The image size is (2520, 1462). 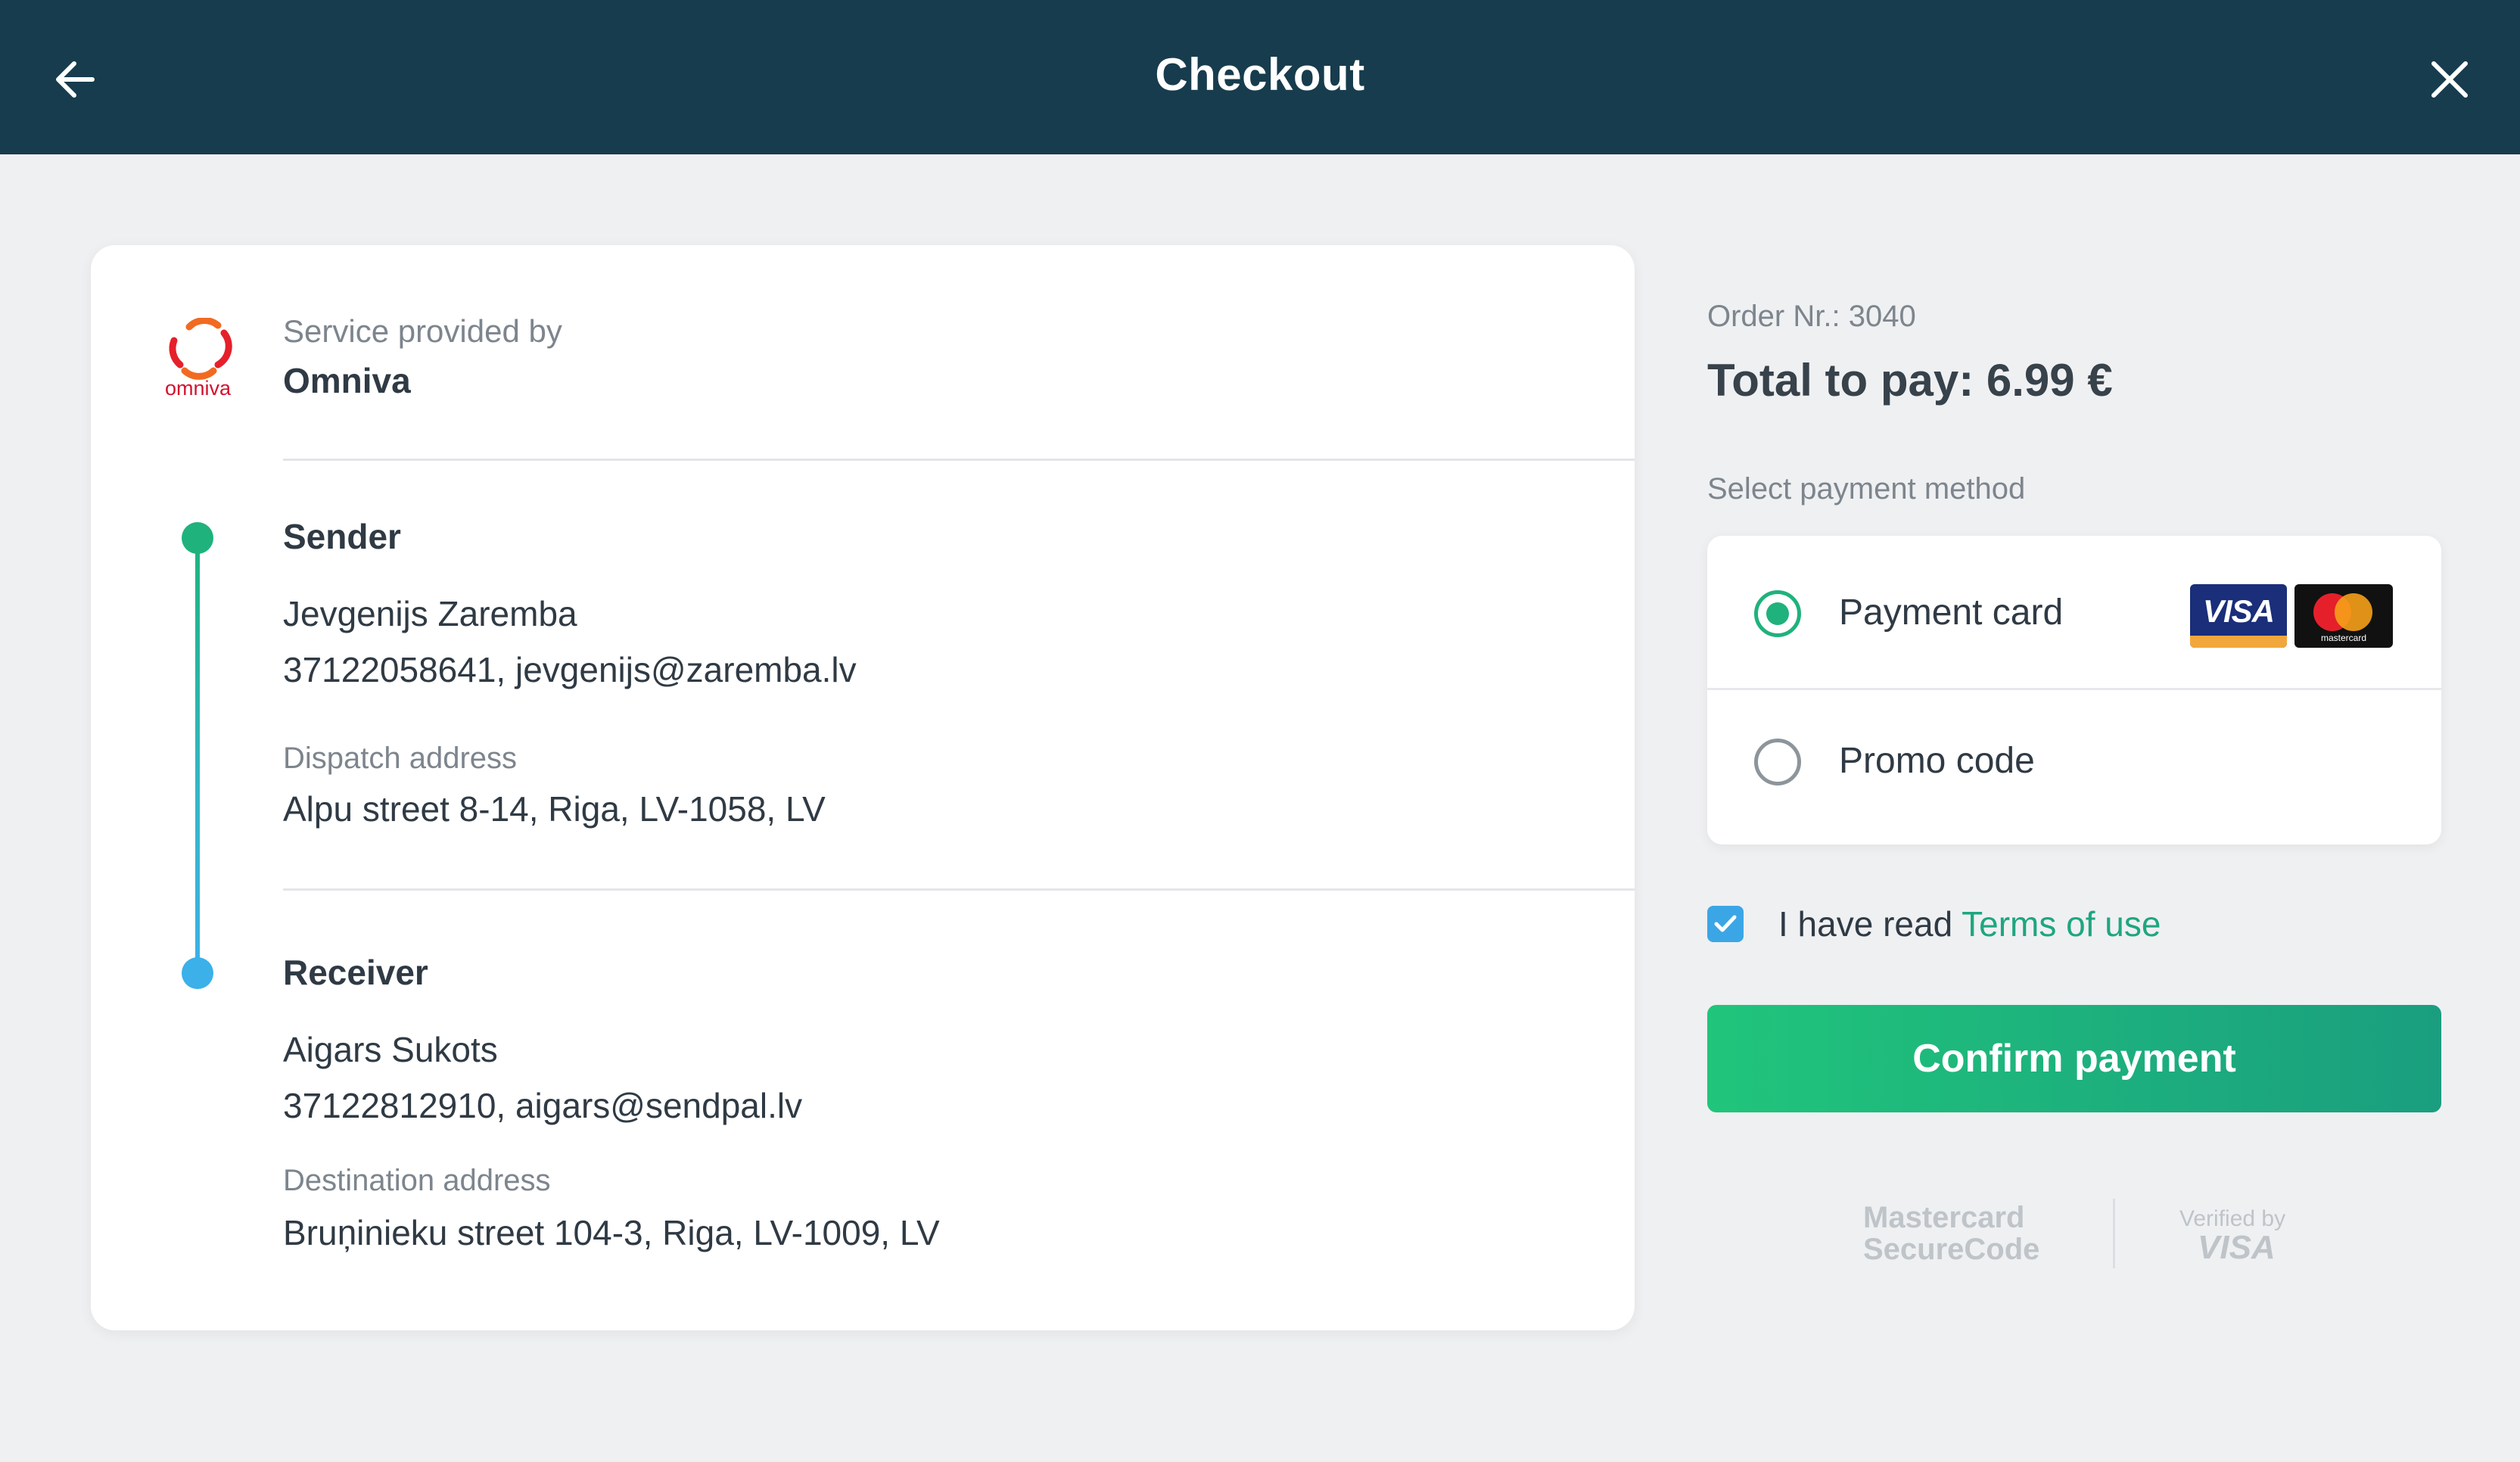 What do you see at coordinates (430, 613) in the screenshot?
I see `sender-name: Jevgenijs Zaremba` at bounding box center [430, 613].